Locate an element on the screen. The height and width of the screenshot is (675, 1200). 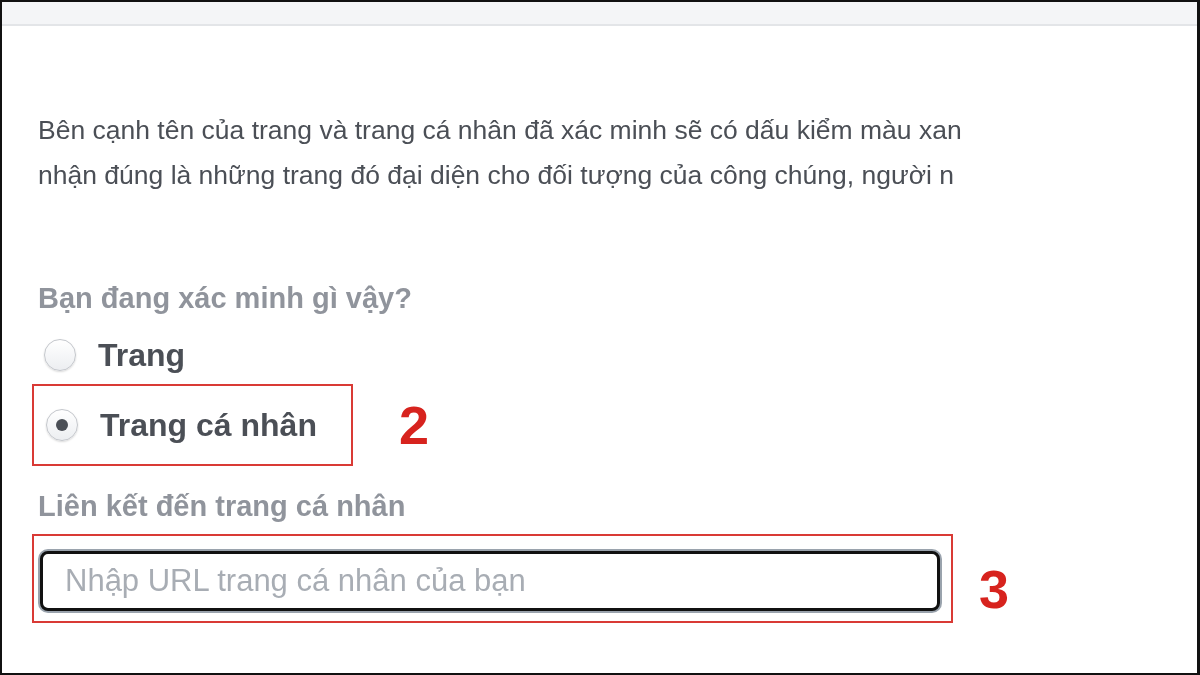
option-label: Trang cá nhân is located at coordinates (208, 425).